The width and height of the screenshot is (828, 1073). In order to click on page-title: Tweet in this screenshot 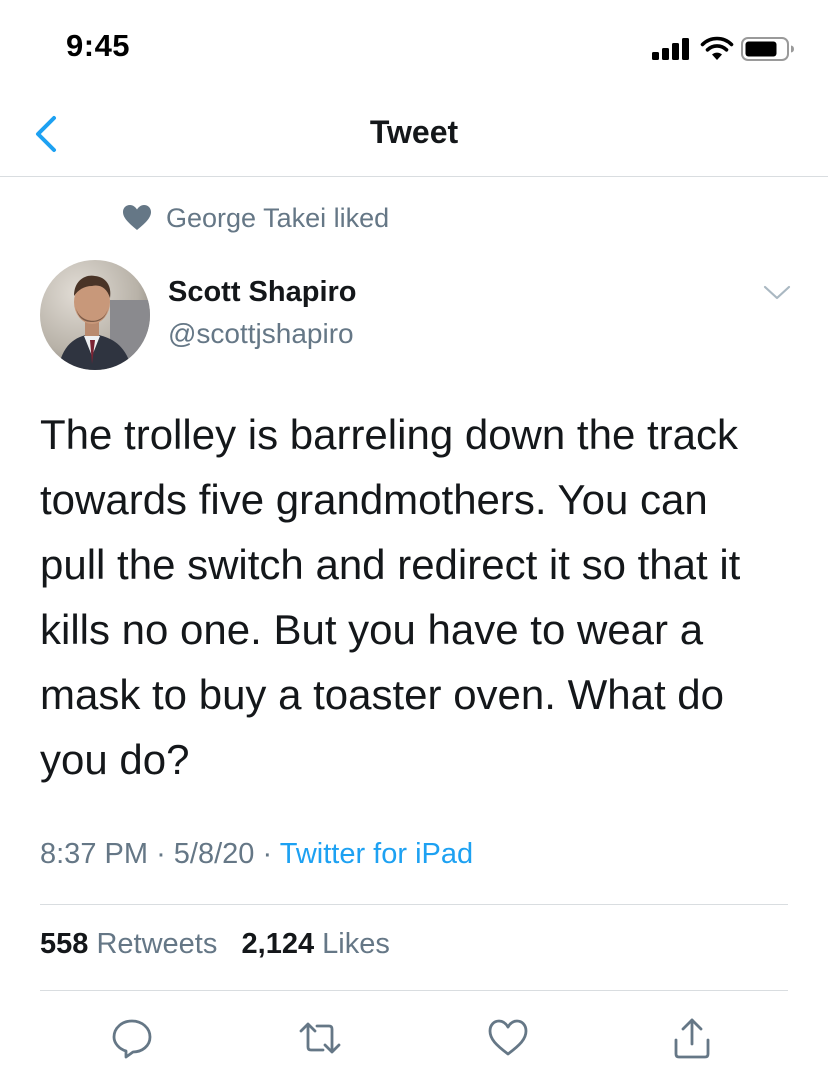, I will do `click(414, 132)`.